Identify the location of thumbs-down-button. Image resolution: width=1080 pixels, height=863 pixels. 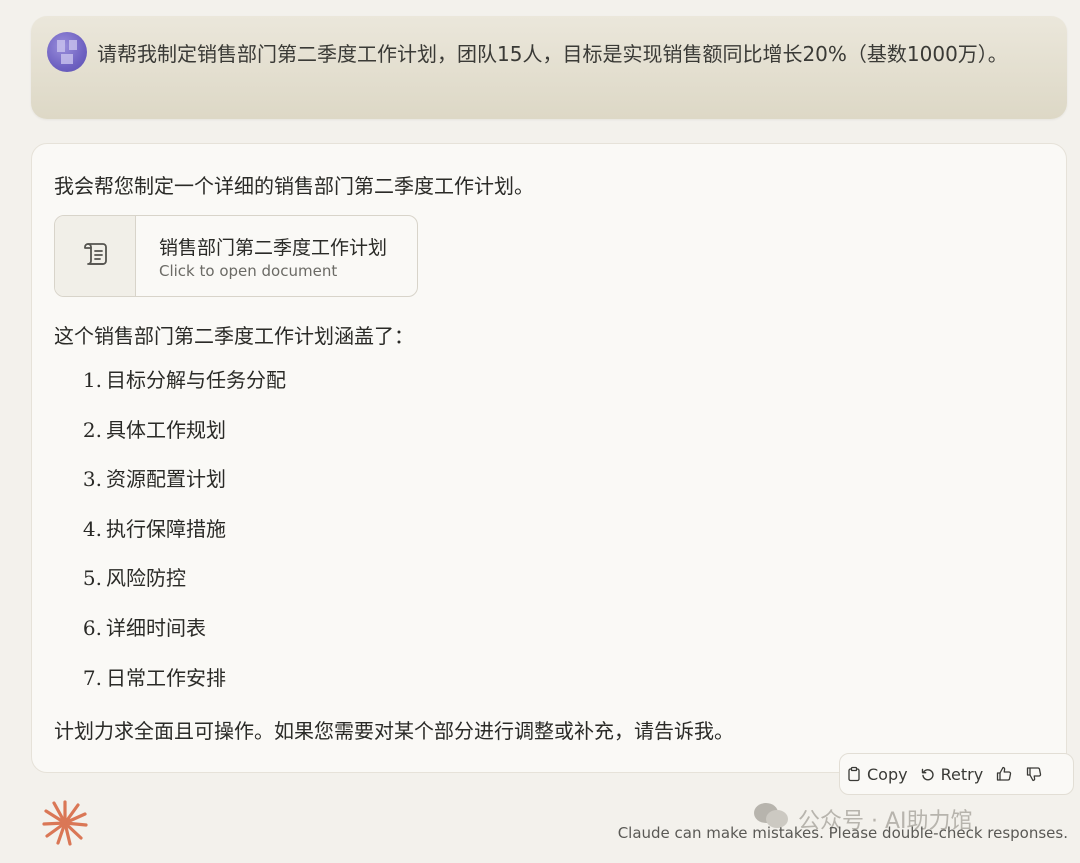
(1034, 774).